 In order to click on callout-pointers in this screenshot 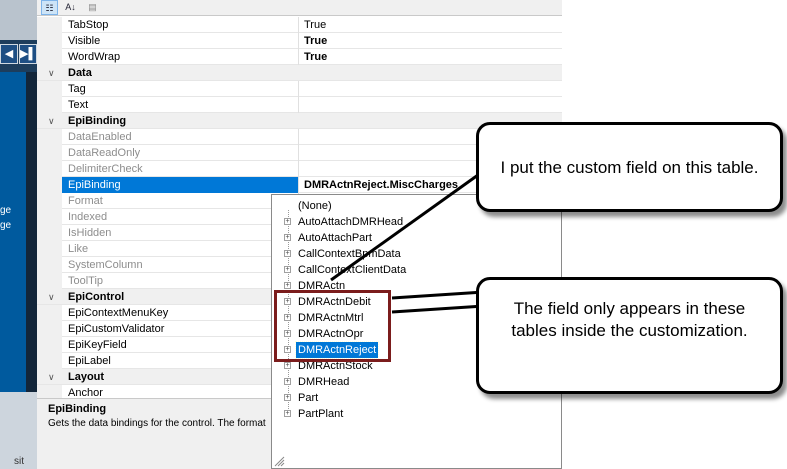, I will do `click(408, 241)`.